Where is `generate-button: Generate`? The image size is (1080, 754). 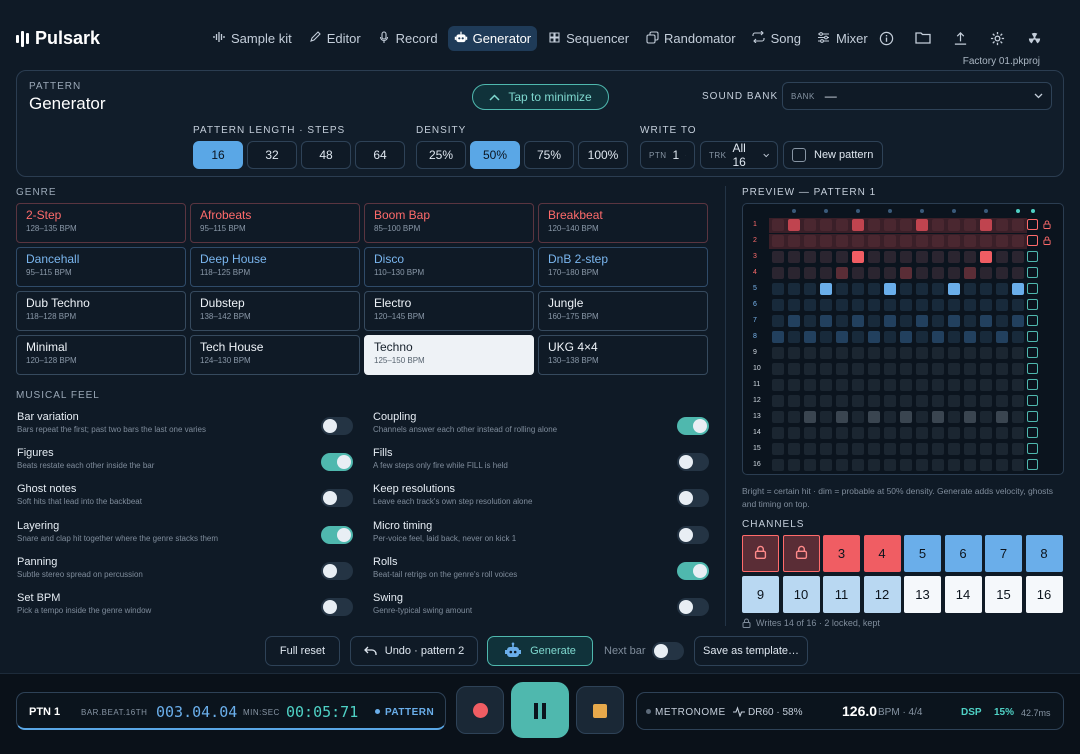 generate-button: Generate is located at coordinates (540, 651).